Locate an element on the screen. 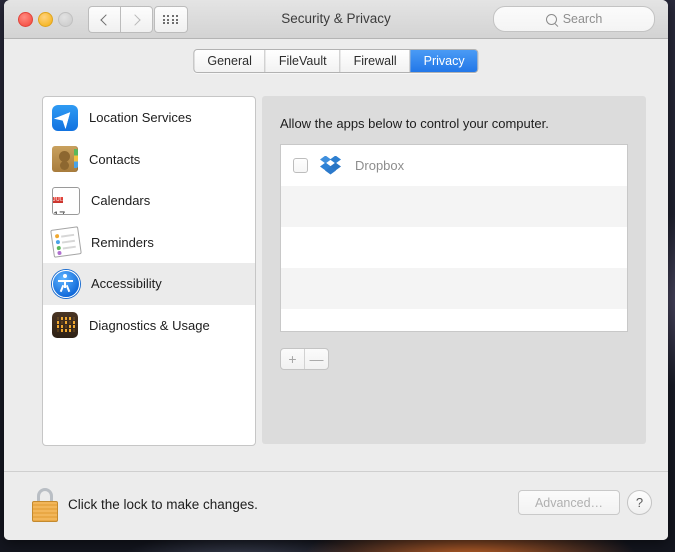 The width and height of the screenshot is (675, 552). add-app-button: + is located at coordinates (293, 359).